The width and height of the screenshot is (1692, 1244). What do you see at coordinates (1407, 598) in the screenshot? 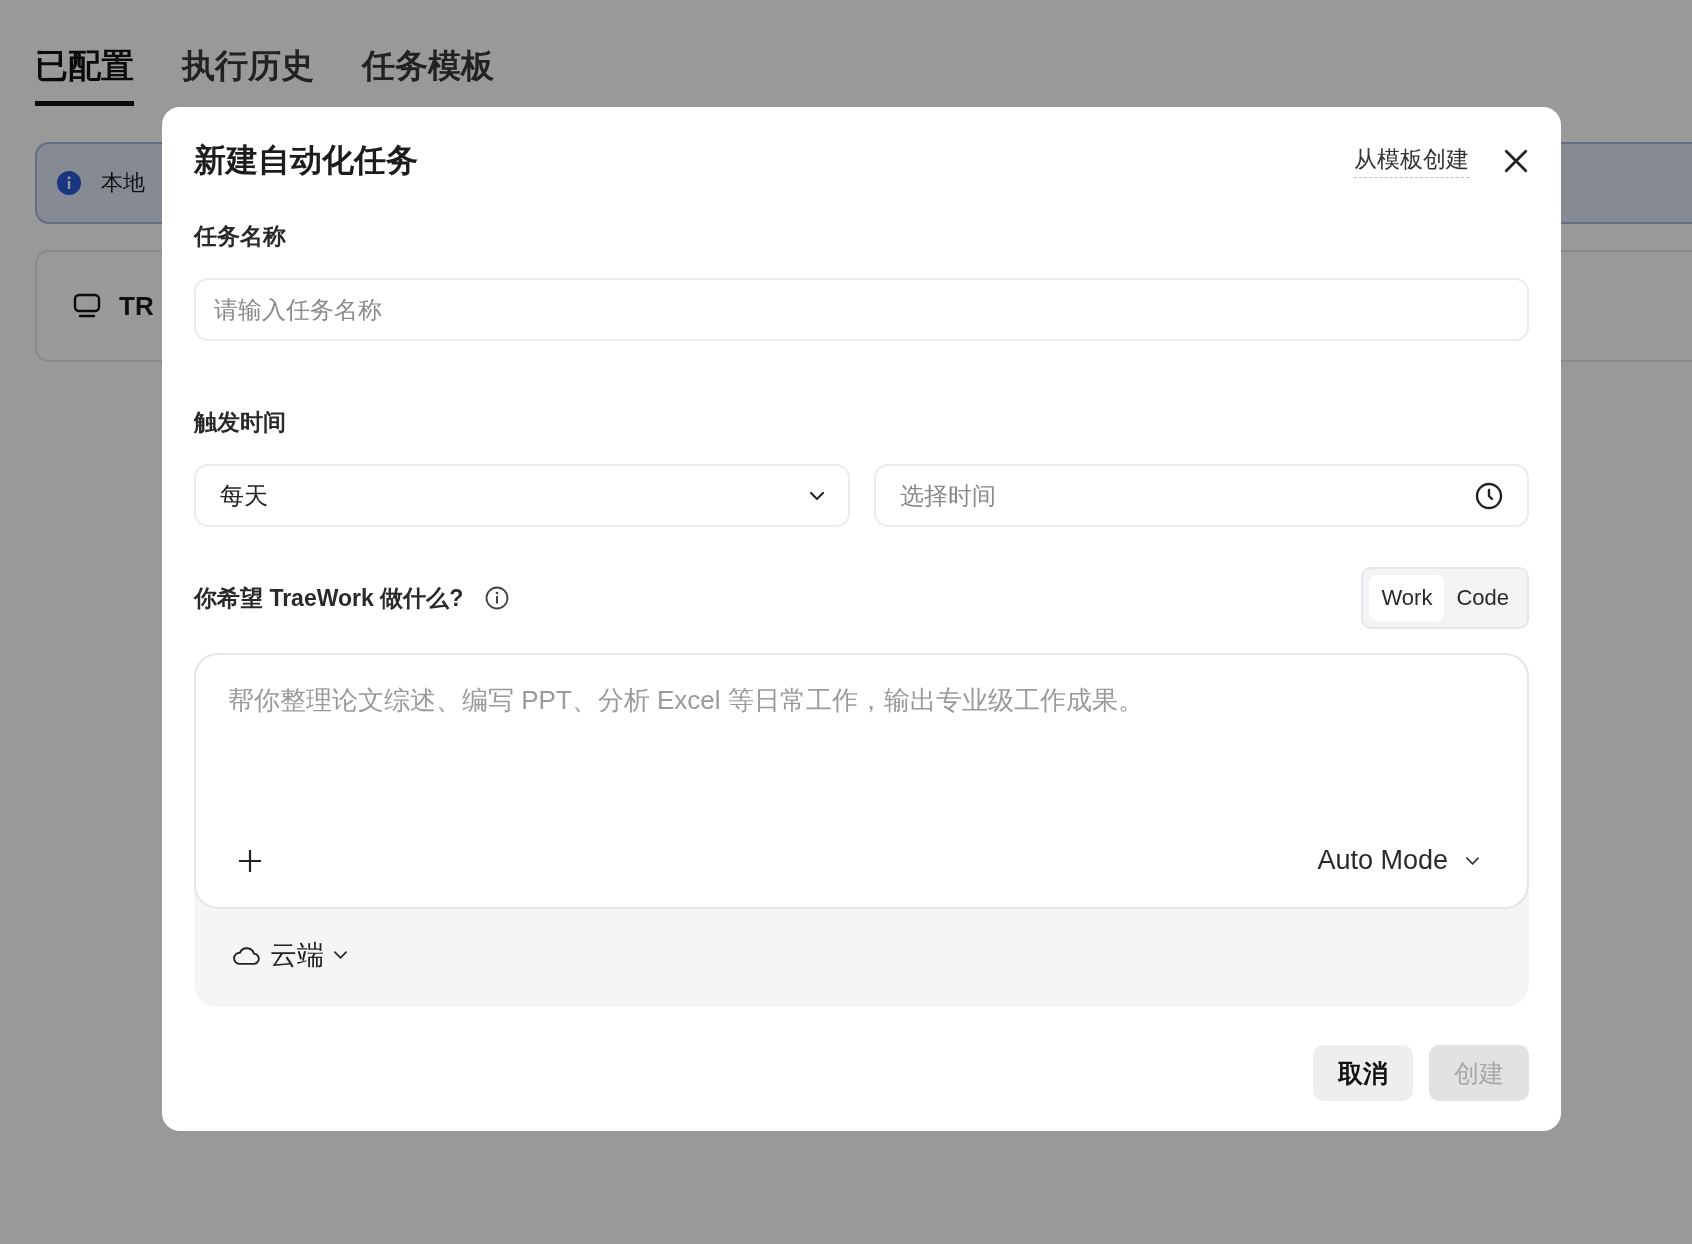
I see `mode-option: Work` at bounding box center [1407, 598].